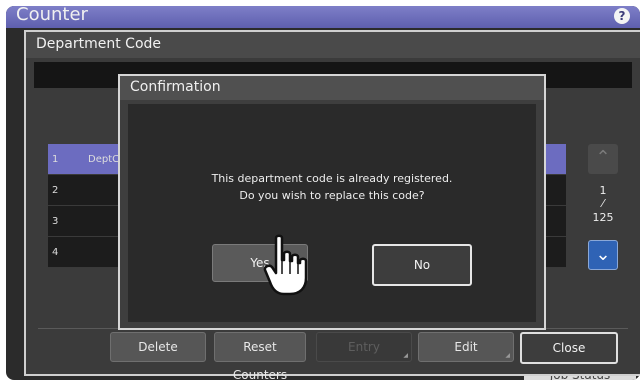  What do you see at coordinates (569, 348) in the screenshot?
I see `close-button: Close` at bounding box center [569, 348].